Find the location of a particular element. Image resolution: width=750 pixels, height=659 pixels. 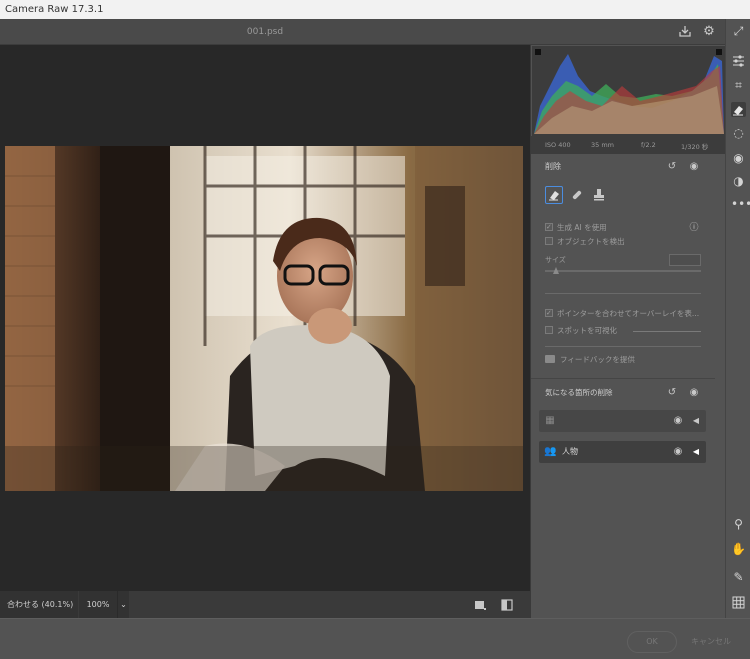

fit-zoom-button: 合わせる (40.1%) is located at coordinates (39, 604).